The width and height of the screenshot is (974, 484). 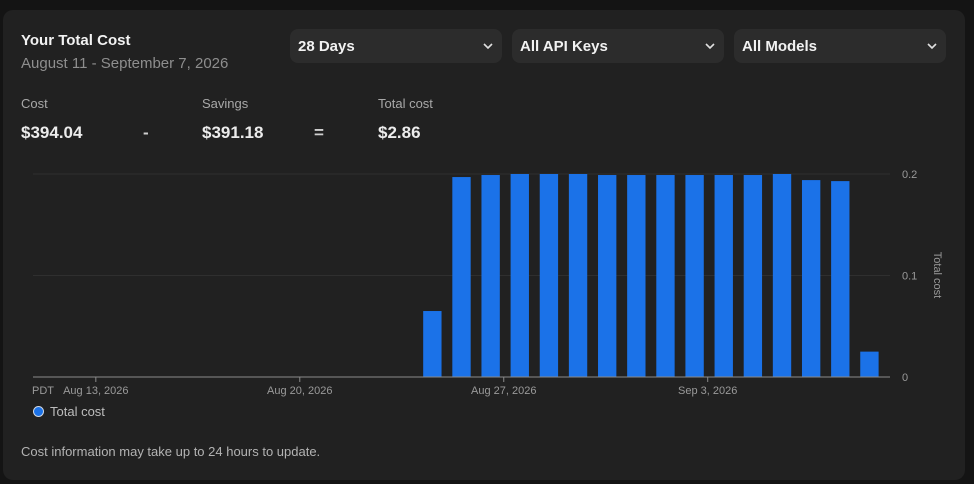 What do you see at coordinates (909, 277) in the screenshot?
I see `y-tick-label: 0.1` at bounding box center [909, 277].